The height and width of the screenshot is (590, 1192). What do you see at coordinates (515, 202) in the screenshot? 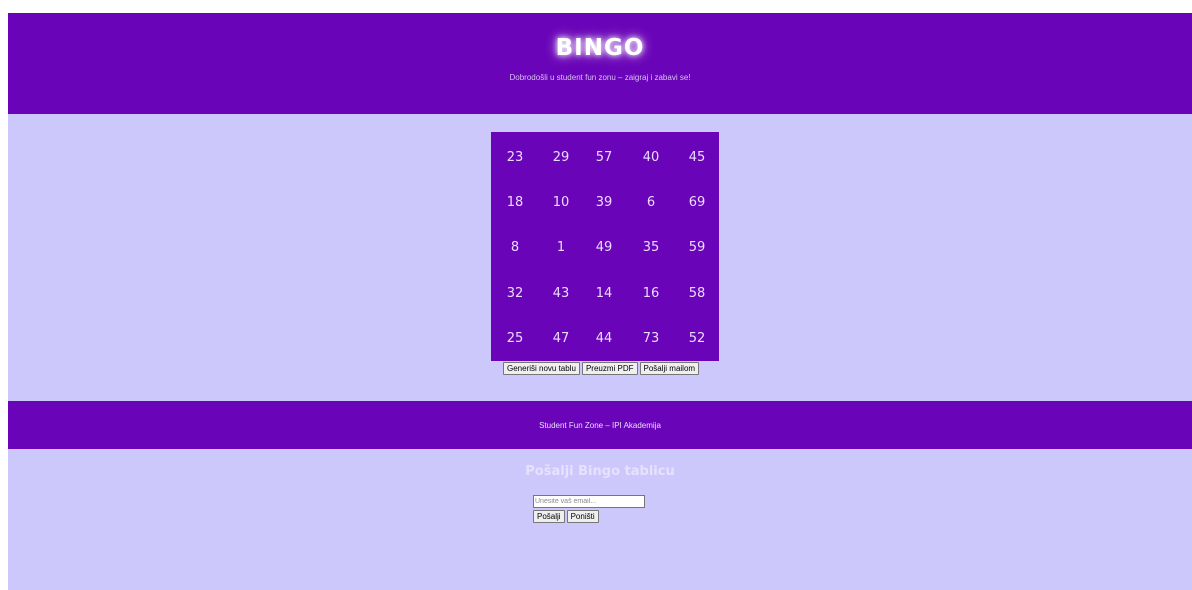
I see `bingo-cell: 18` at bounding box center [515, 202].